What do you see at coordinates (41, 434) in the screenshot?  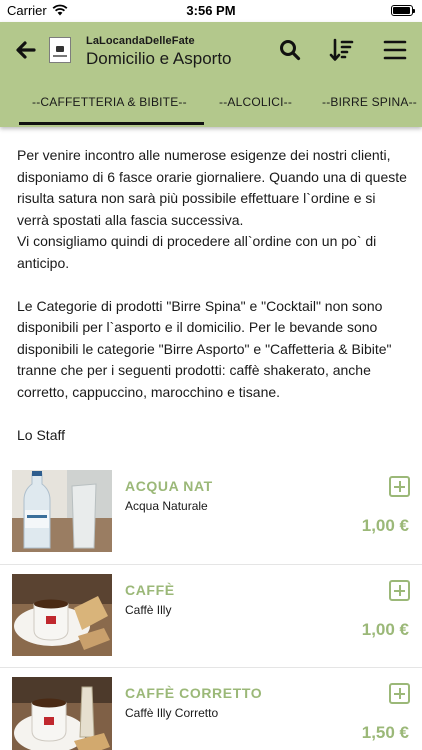 I see `staff-signature: Lo Staff` at bounding box center [41, 434].